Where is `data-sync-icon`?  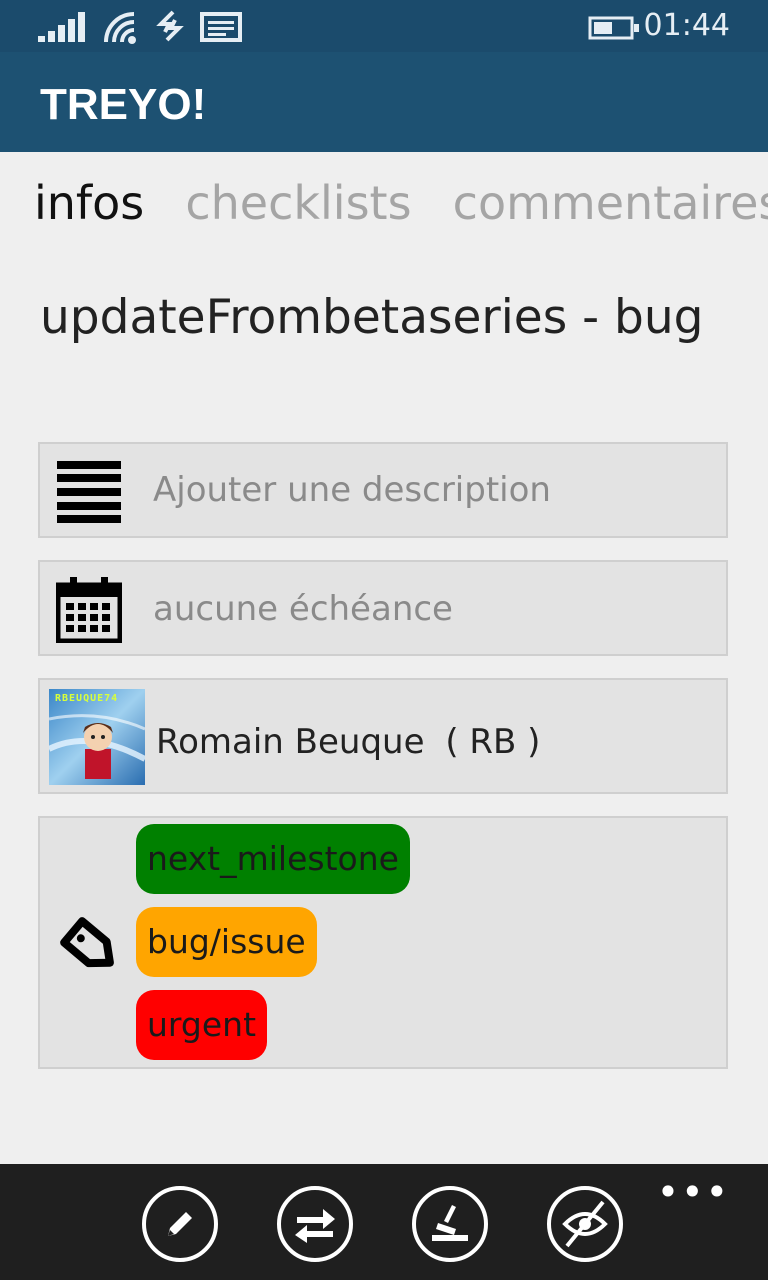 data-sync-icon is located at coordinates (170, 26).